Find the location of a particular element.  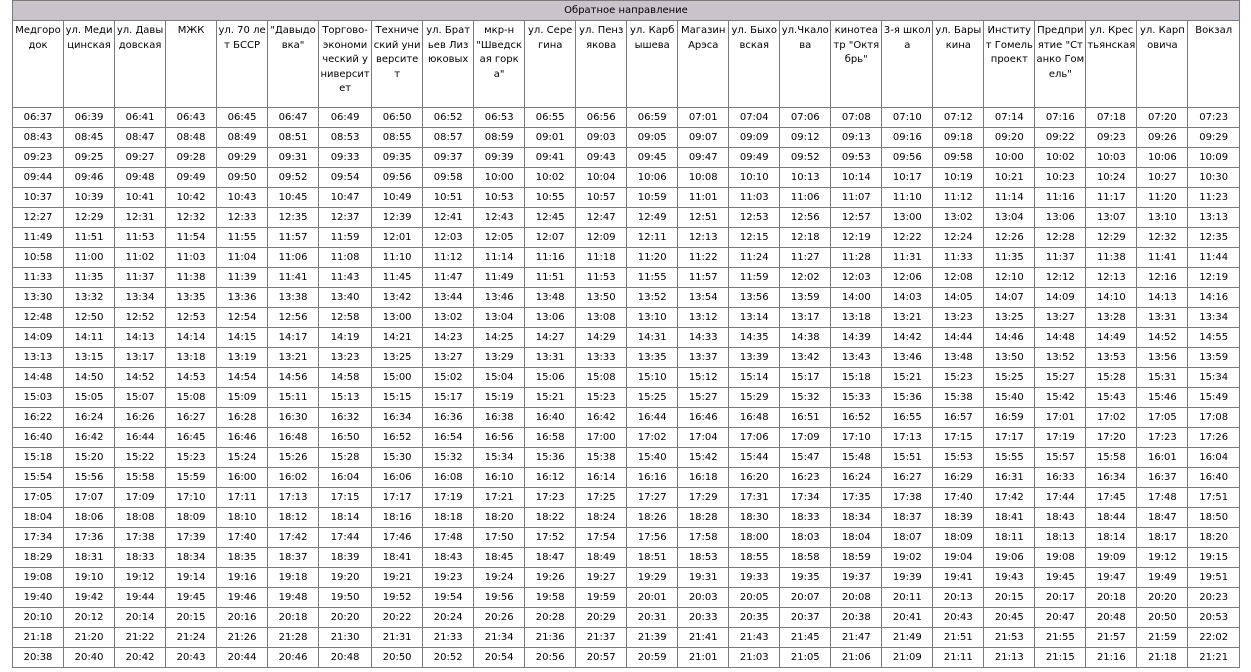

departure-time: 15:58 is located at coordinates (140, 477).